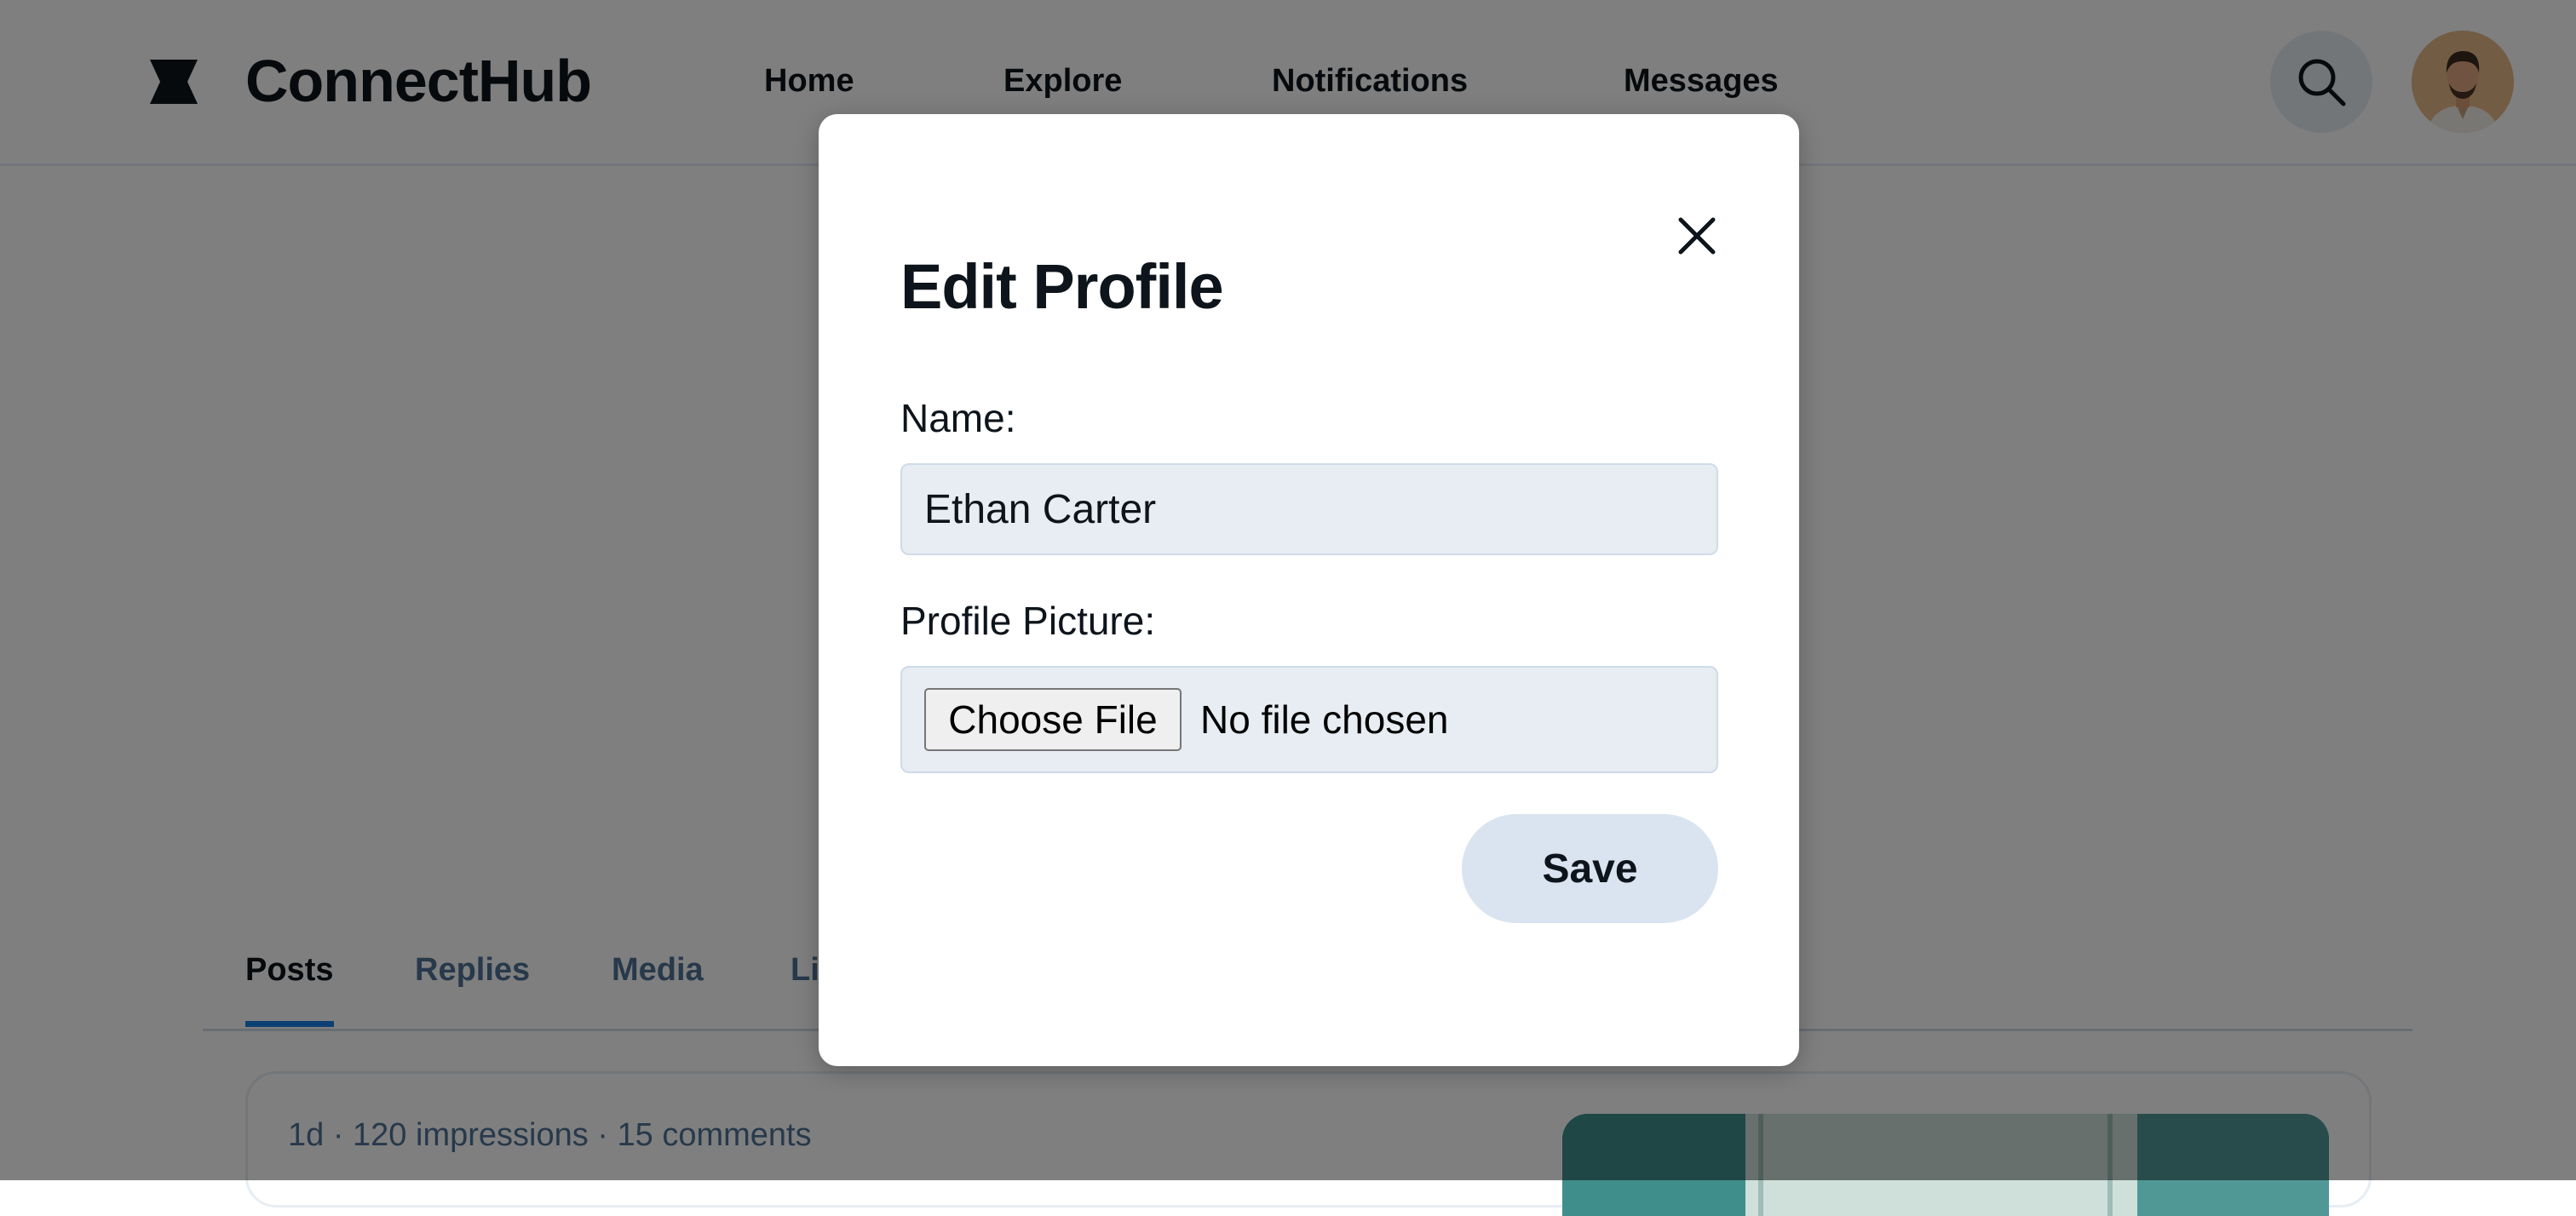  Describe the element at coordinates (958, 418) in the screenshot. I see `name-label: Name:` at that location.